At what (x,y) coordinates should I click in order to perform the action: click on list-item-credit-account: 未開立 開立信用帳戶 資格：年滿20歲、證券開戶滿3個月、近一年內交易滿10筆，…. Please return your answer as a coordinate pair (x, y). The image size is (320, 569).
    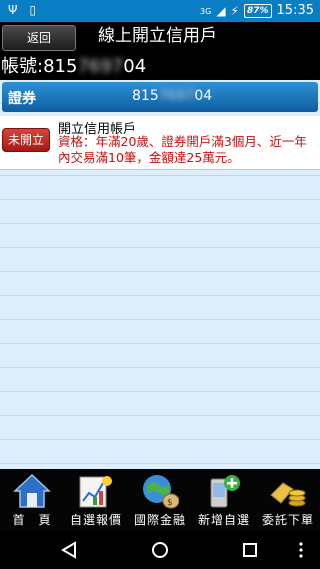
    Looking at the image, I should click on (160, 143).